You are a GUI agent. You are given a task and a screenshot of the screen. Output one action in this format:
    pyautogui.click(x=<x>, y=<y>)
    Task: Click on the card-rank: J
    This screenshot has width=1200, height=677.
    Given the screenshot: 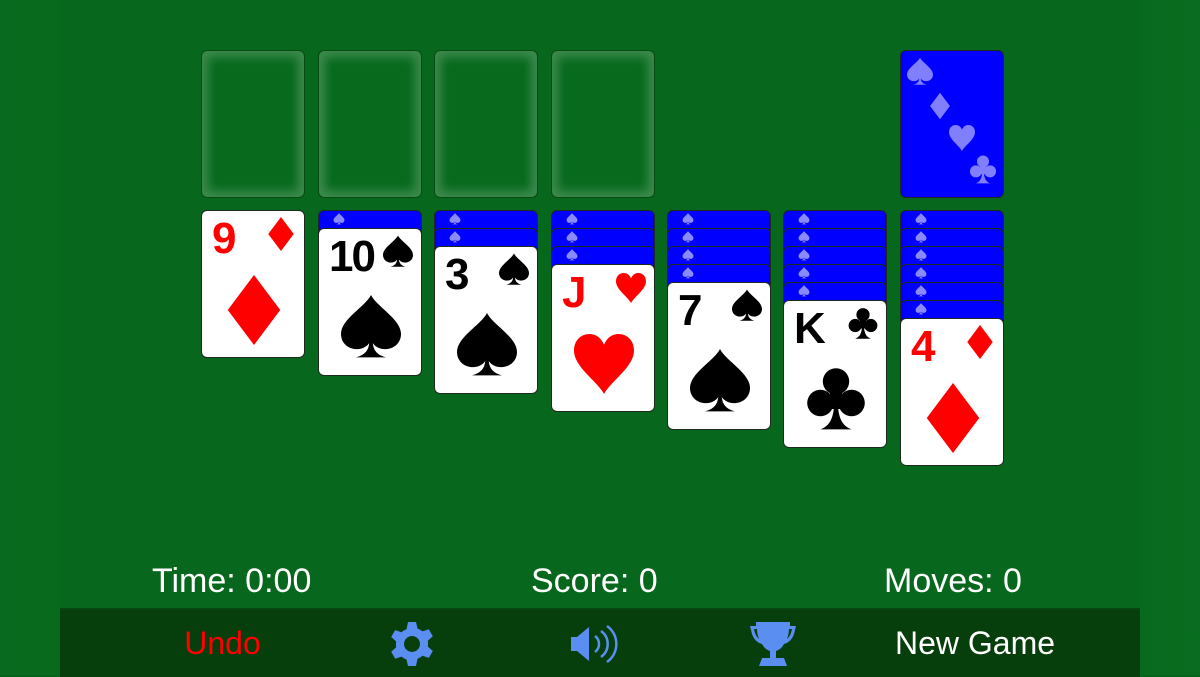 What is the action you would take?
    pyautogui.click(x=574, y=292)
    